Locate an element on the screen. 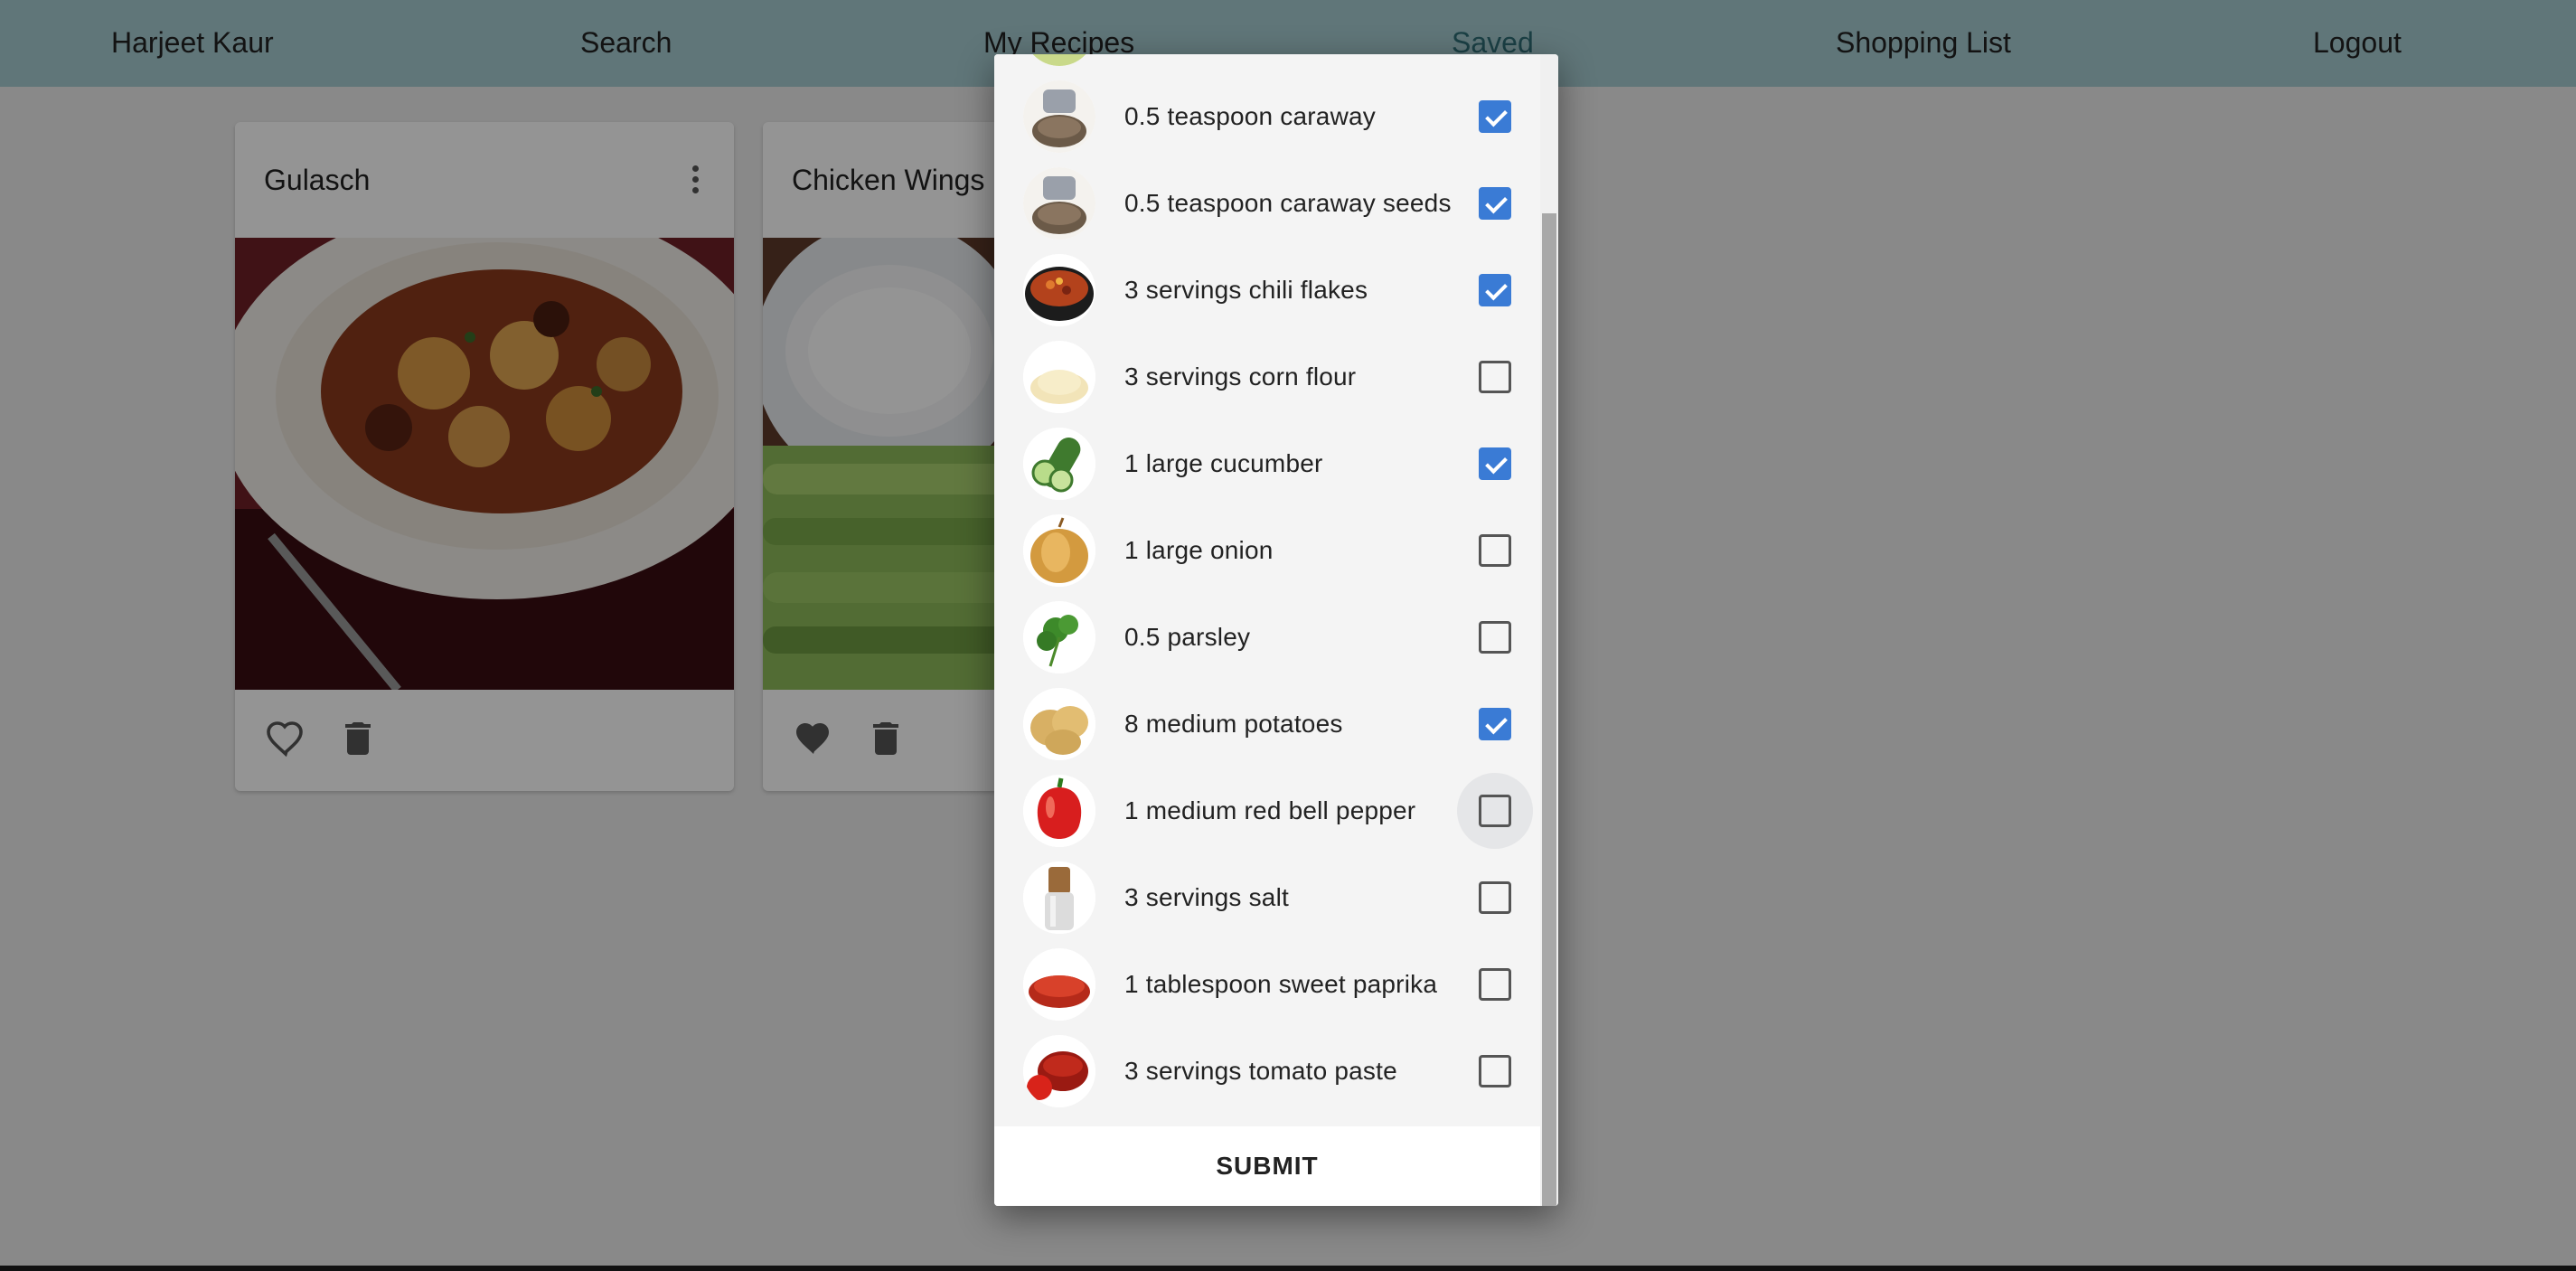 The height and width of the screenshot is (1271, 2576). ingredient-label: 1 large cucumber is located at coordinates (1224, 463).